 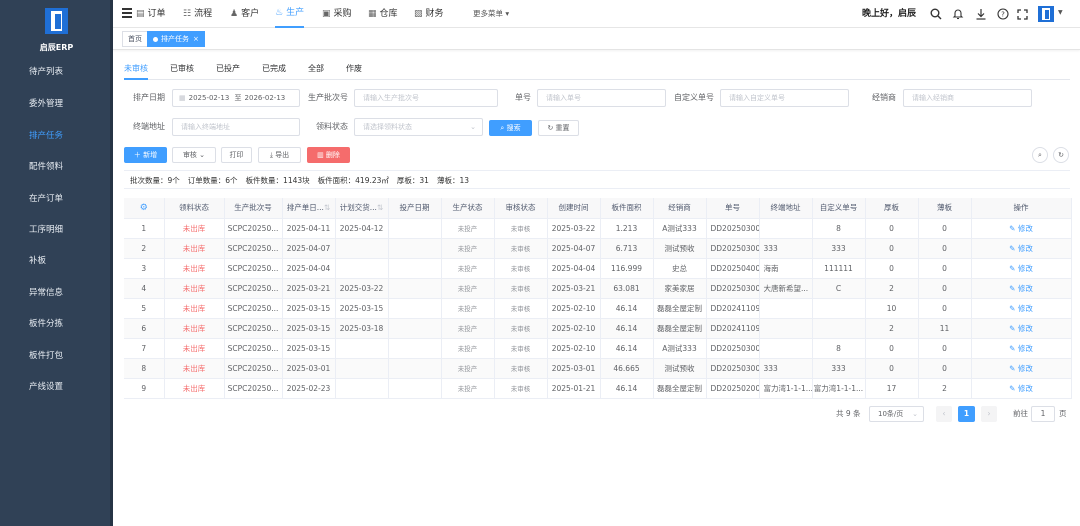 What do you see at coordinates (236, 98) in the screenshot?
I see `schedule-date-range-picker: ▦ 2025-02-13 至 2026-02-13` at bounding box center [236, 98].